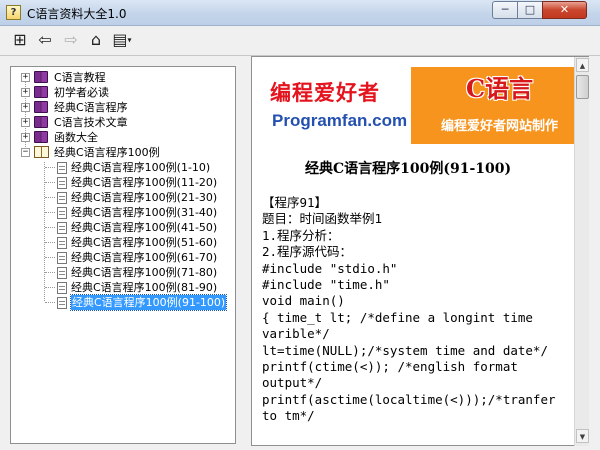 Image resolution: width=600 pixels, height=450 pixels. I want to click on tree-child-item: 经典C语言程序100例(81-90), so click(123, 287).